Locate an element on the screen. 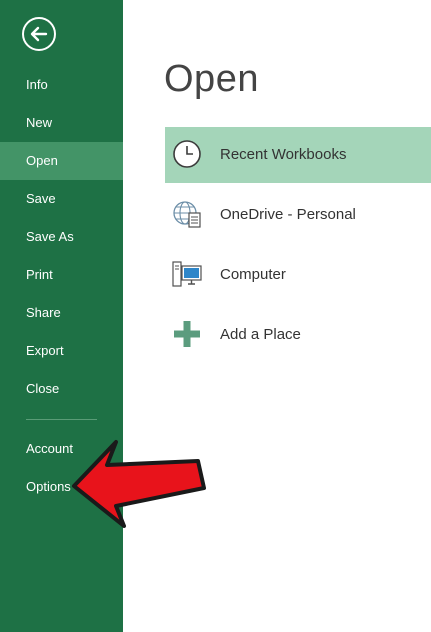 This screenshot has width=431, height=632. place-add-a-place: Add a Place is located at coordinates (298, 335).